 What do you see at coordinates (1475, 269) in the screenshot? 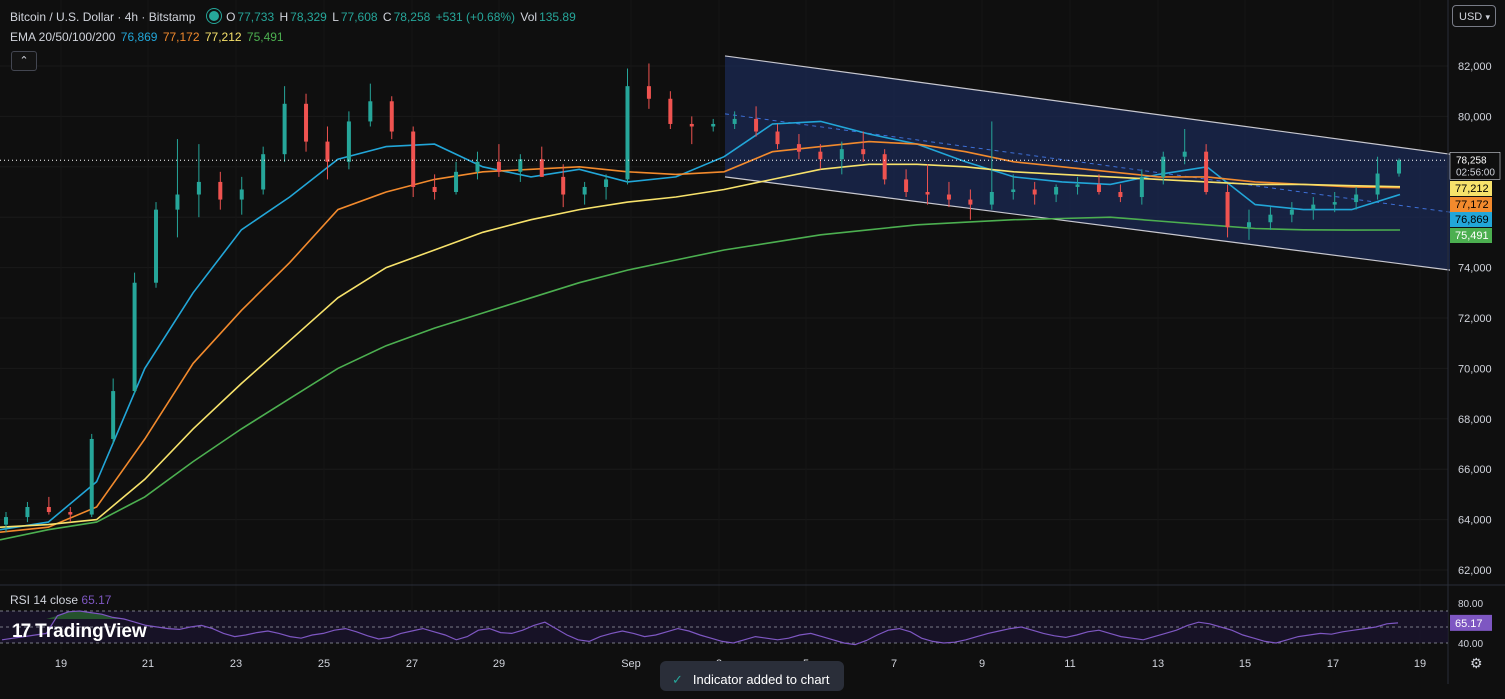
I see `y-tick-label: 74,000` at bounding box center [1475, 269].